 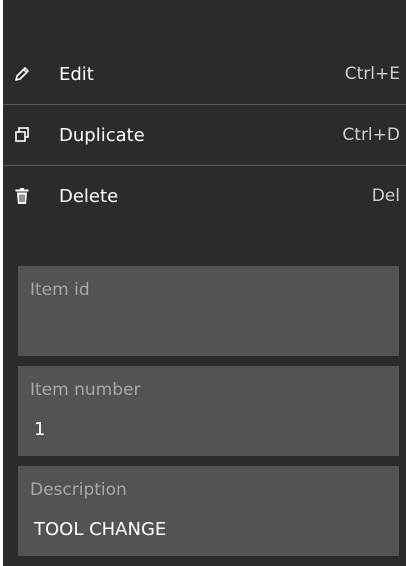 I want to click on edit-menu-item: Edit Ctrl+E, so click(x=204, y=74).